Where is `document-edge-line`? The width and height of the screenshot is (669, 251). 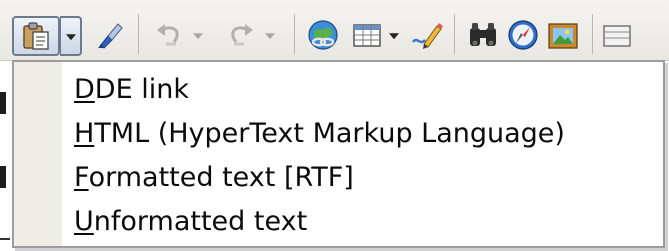
document-edge-line is located at coordinates (5, 239).